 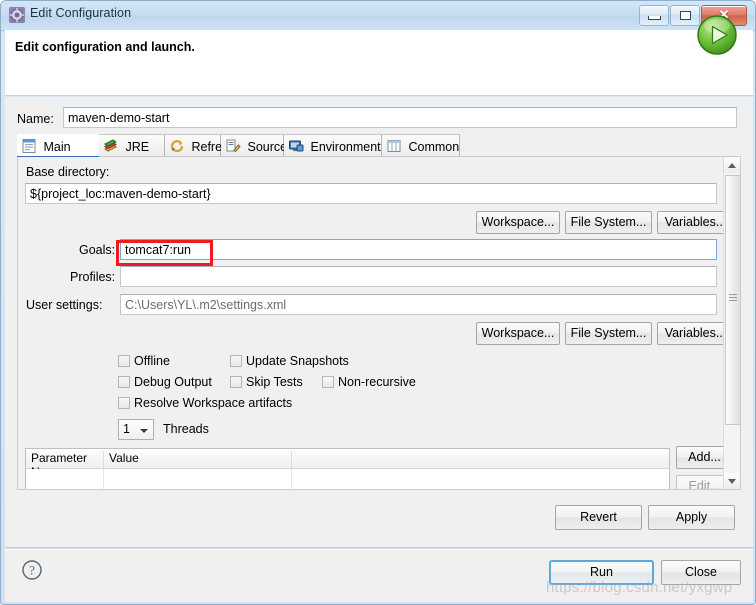 What do you see at coordinates (371, 193) in the screenshot?
I see `base-directory-input` at bounding box center [371, 193].